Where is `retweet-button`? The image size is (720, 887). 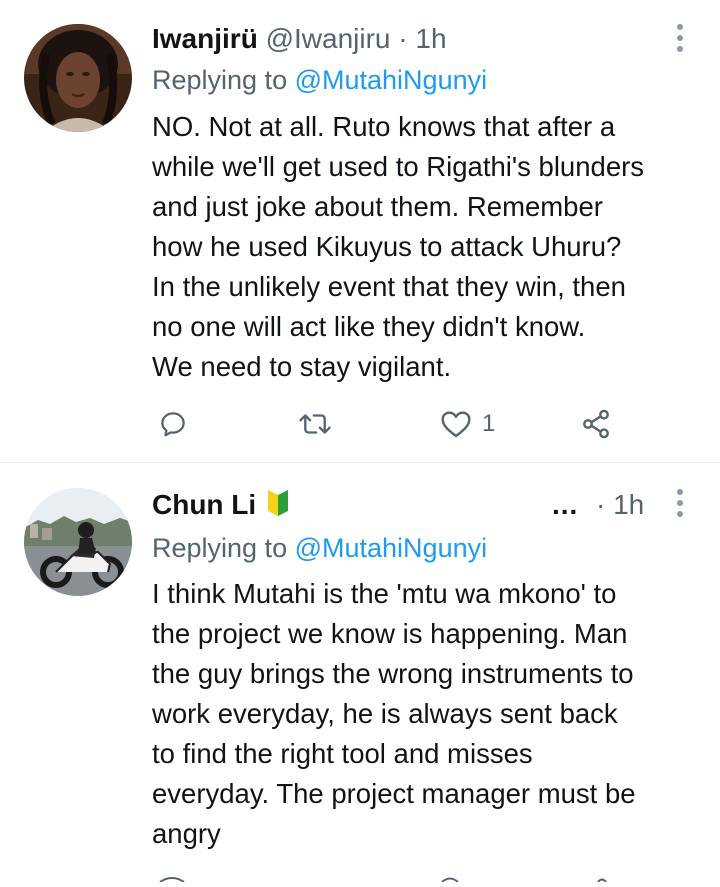
retweet-button is located at coordinates (315, 424).